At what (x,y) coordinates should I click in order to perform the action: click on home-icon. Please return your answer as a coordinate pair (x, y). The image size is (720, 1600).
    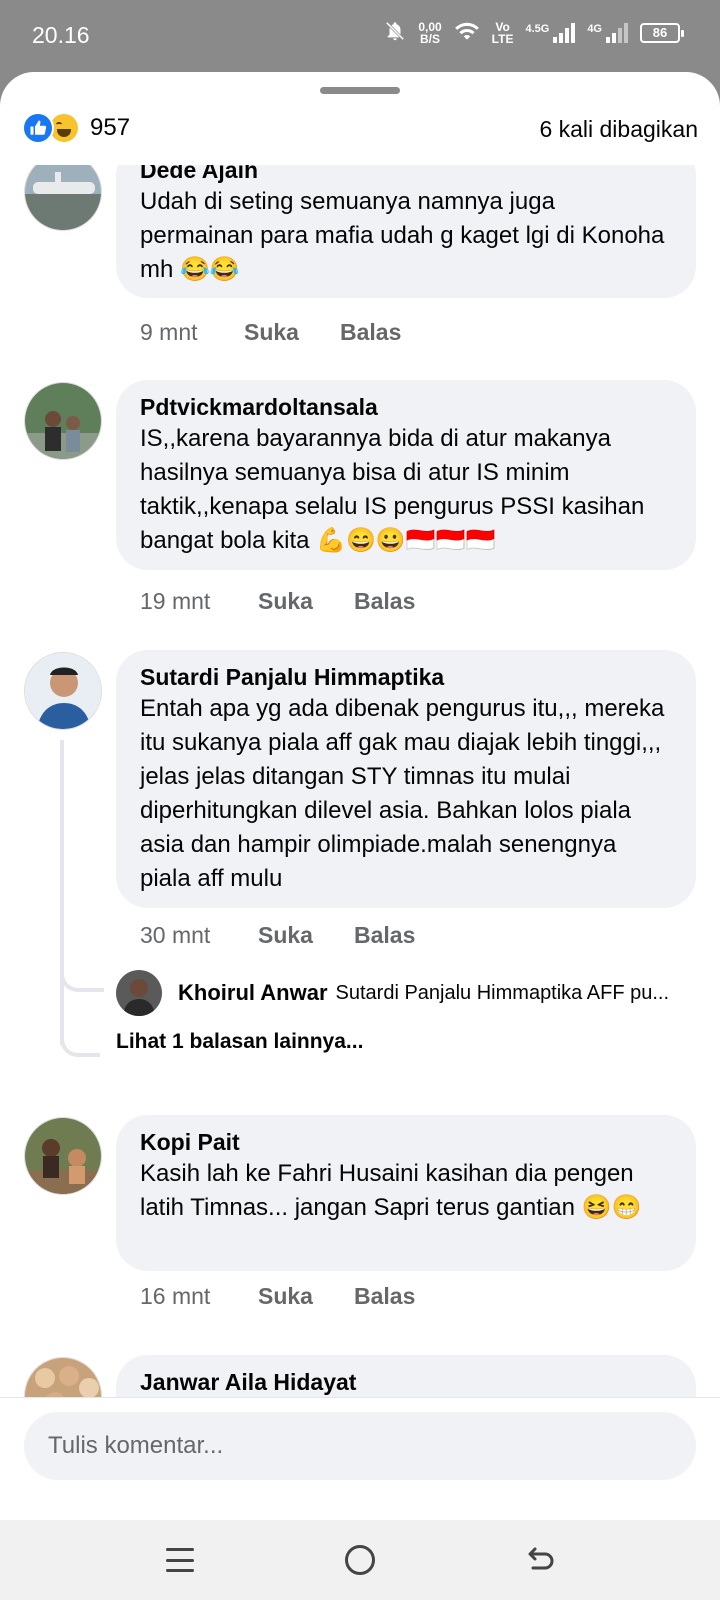
    Looking at the image, I should click on (360, 1560).